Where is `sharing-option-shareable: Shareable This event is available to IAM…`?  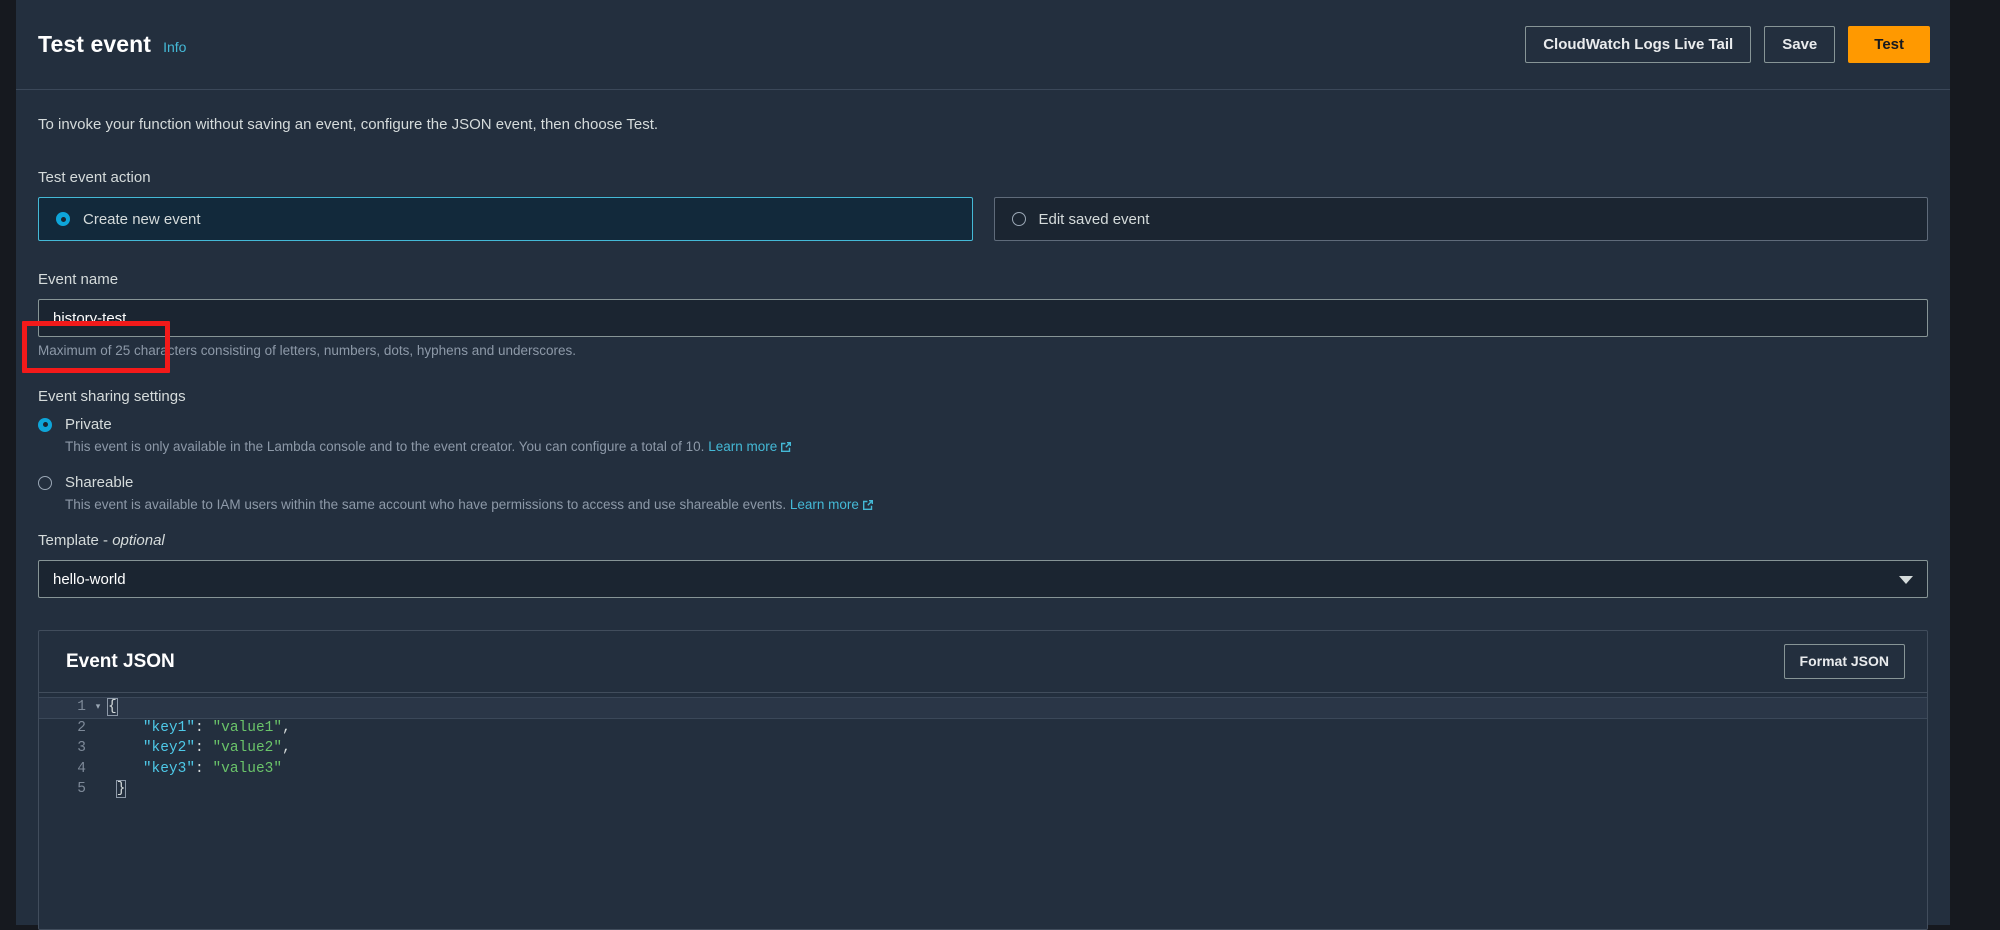
sharing-option-shareable: Shareable This event is available to IAM… is located at coordinates (983, 494).